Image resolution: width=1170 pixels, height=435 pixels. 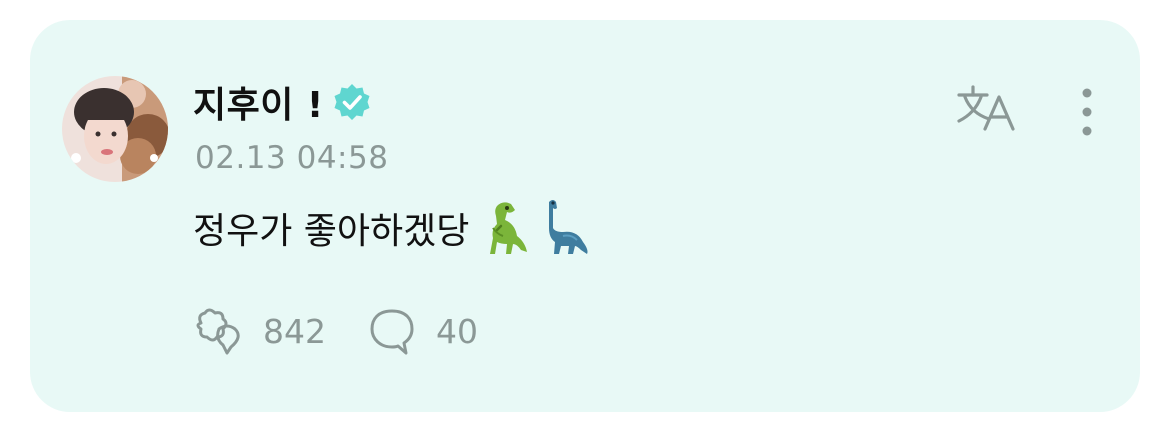 I want to click on t-rex-emoji, so click(x=509, y=228).